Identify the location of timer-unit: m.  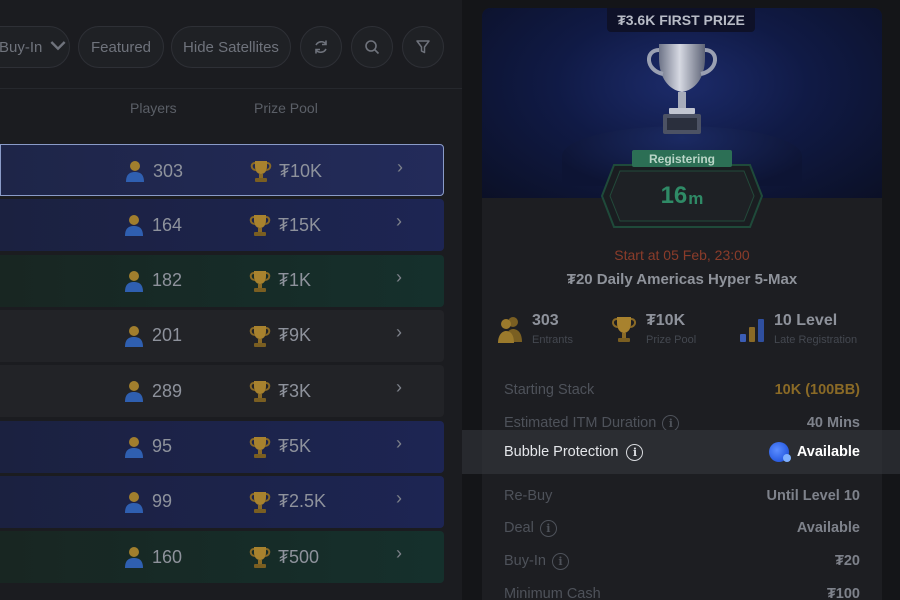
(696, 198).